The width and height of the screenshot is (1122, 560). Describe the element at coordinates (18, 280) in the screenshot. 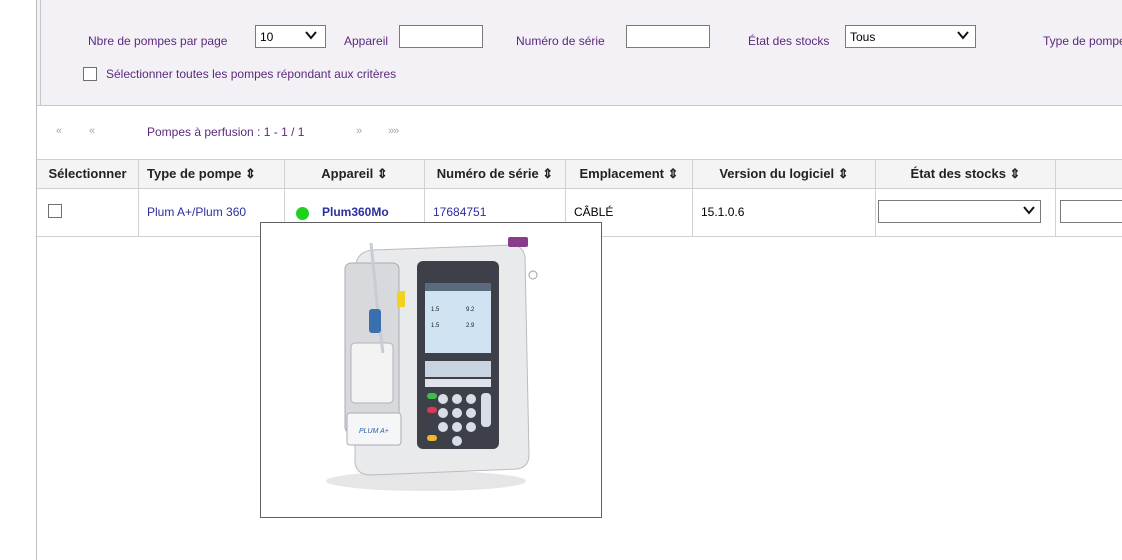

I see `left-border` at that location.